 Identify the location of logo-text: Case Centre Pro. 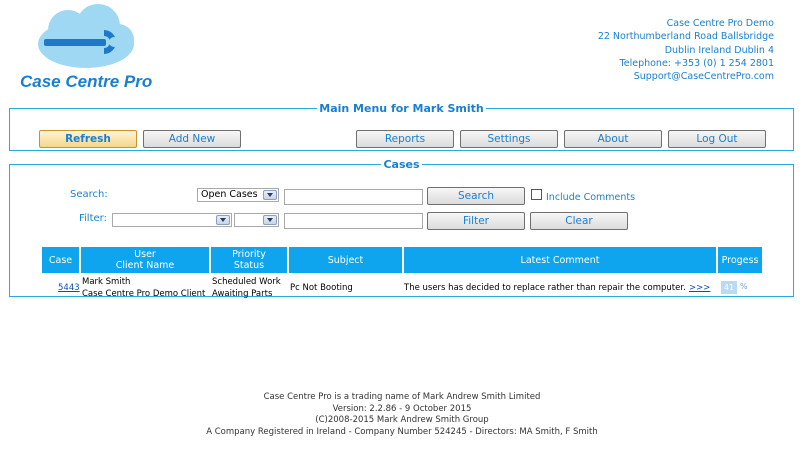
(86, 81).